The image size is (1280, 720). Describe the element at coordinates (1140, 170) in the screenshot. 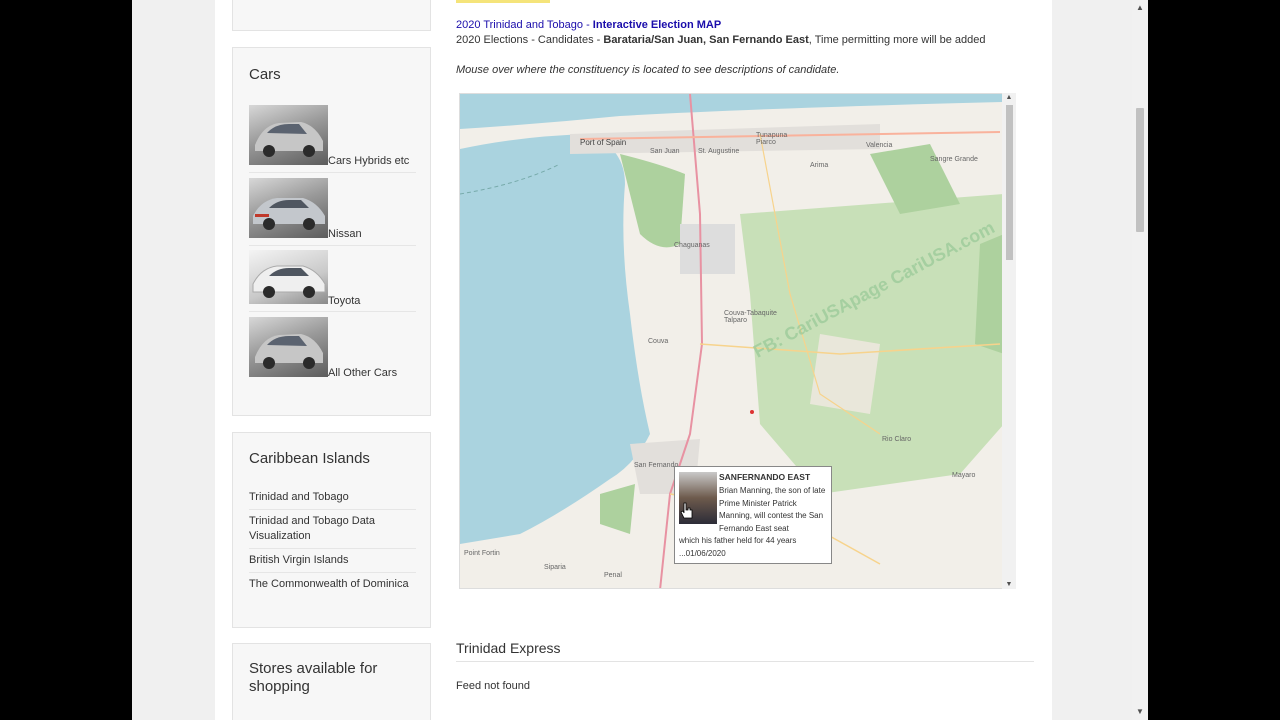

I see `page-scroll-thumb` at that location.